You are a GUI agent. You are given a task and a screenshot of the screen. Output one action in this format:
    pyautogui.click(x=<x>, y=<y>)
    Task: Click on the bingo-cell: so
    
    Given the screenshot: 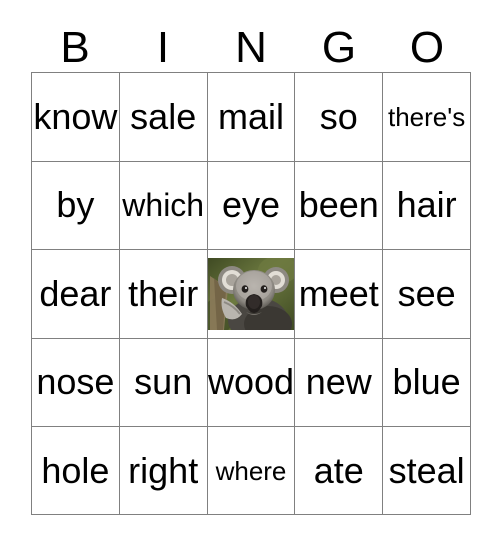 What is the action you would take?
    pyautogui.click(x=339, y=117)
    